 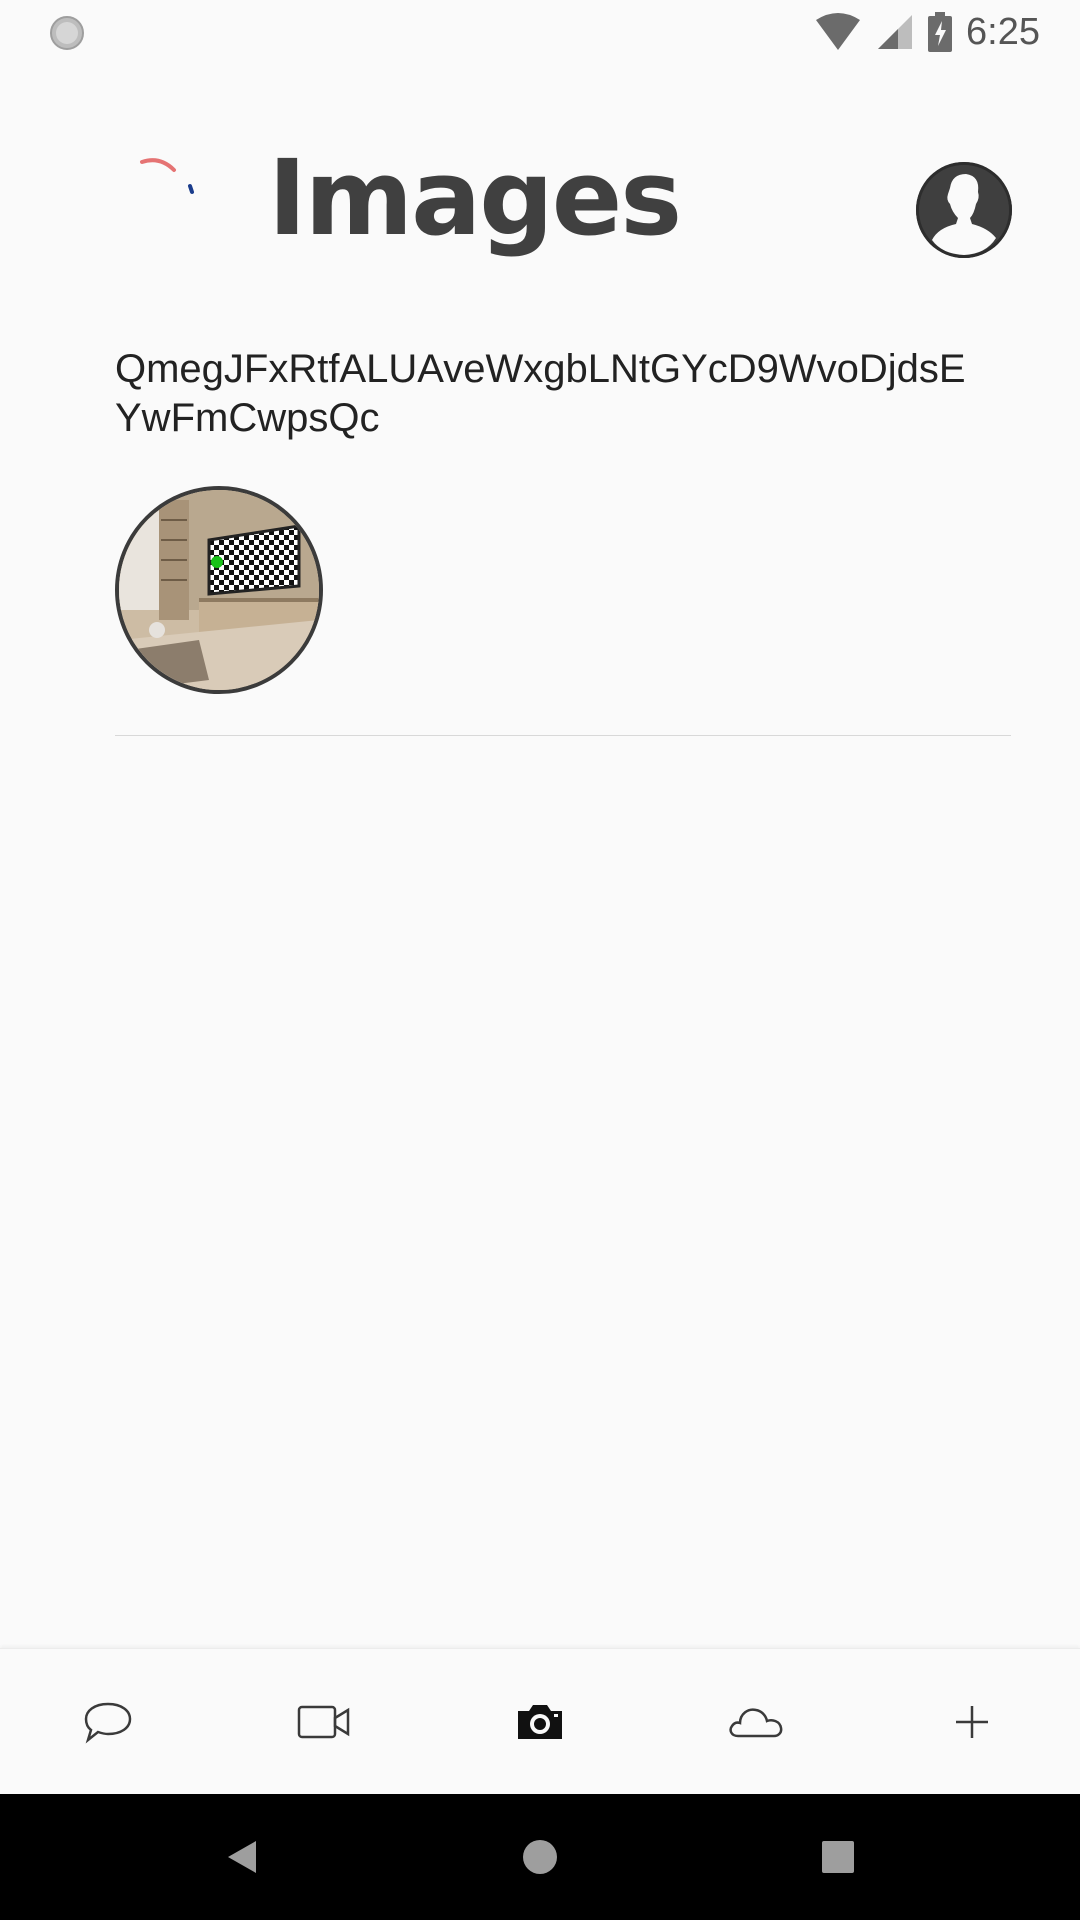 I want to click on tab-photos, so click(x=540, y=1722).